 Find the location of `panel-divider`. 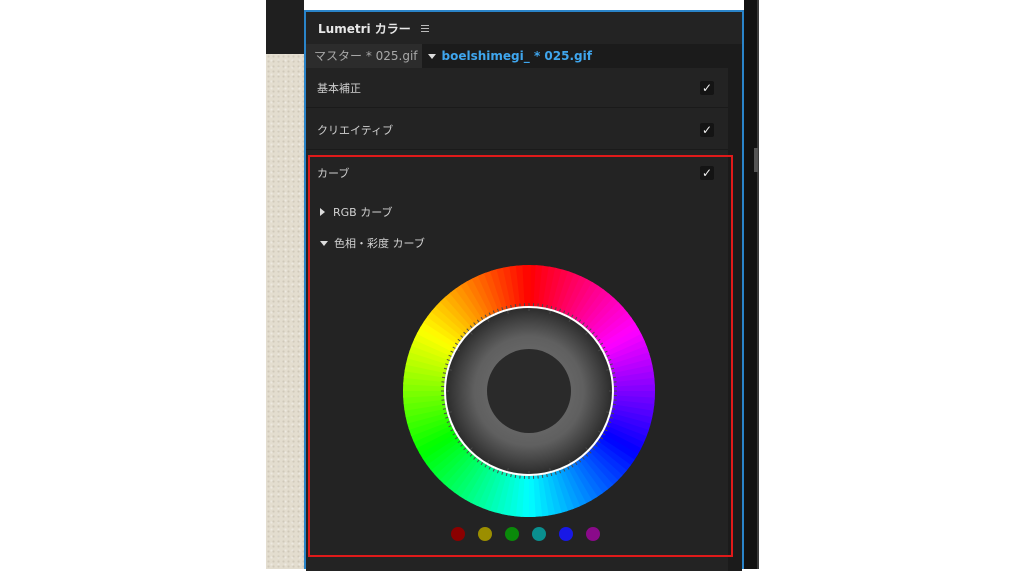

panel-divider is located at coordinates (758, 284).